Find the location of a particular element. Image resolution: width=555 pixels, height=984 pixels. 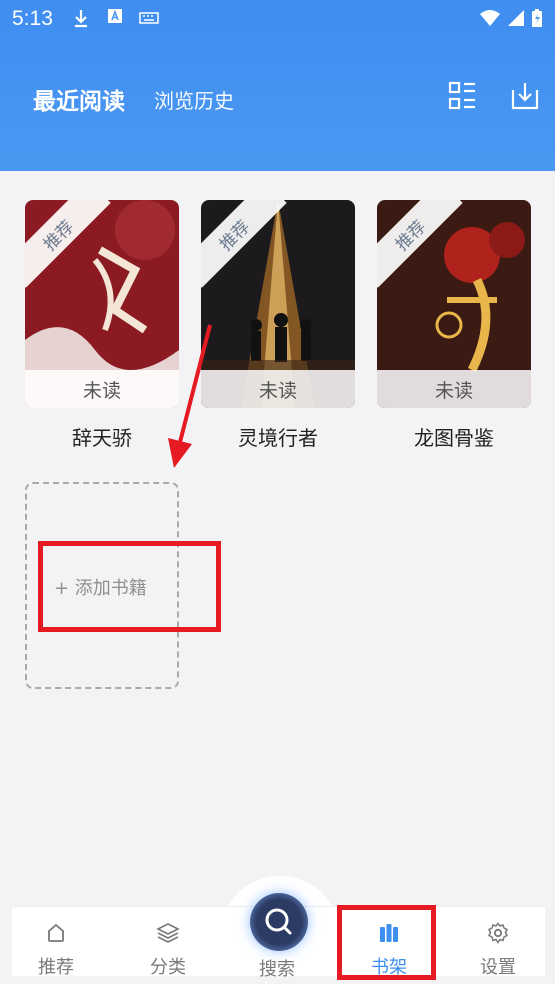

nav-item-recommend: 推荐 is located at coordinates (56, 942).